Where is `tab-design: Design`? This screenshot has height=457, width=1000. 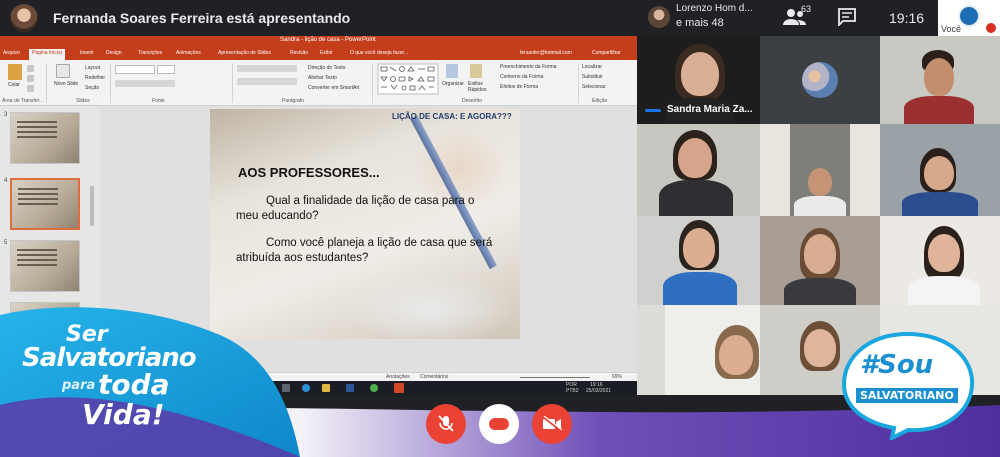 tab-design: Design is located at coordinates (114, 53).